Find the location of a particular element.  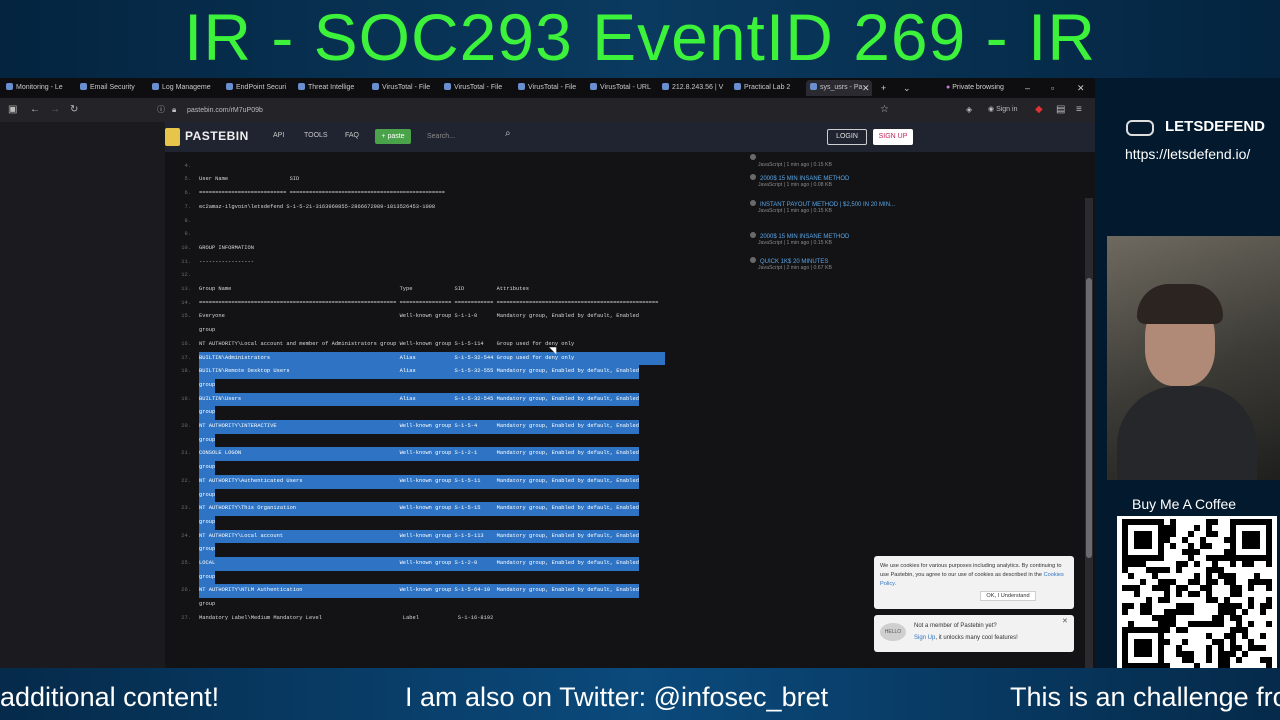

pastebin-logo-icon is located at coordinates (172, 137).